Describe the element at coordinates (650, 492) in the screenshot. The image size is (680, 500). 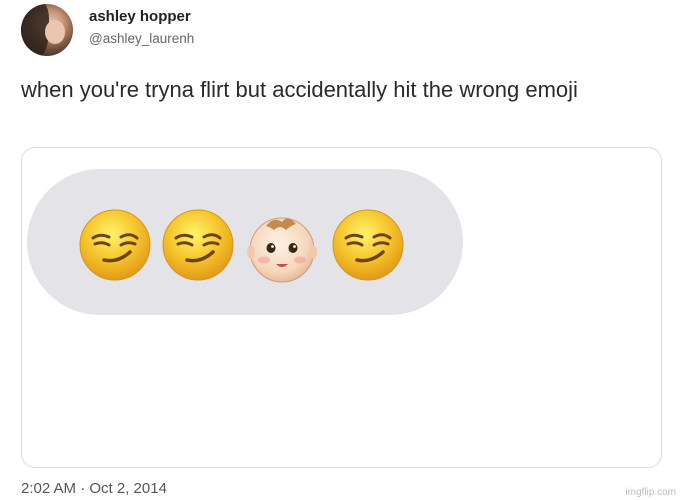
I see `imgflip-watermark: imgflip.com` at that location.